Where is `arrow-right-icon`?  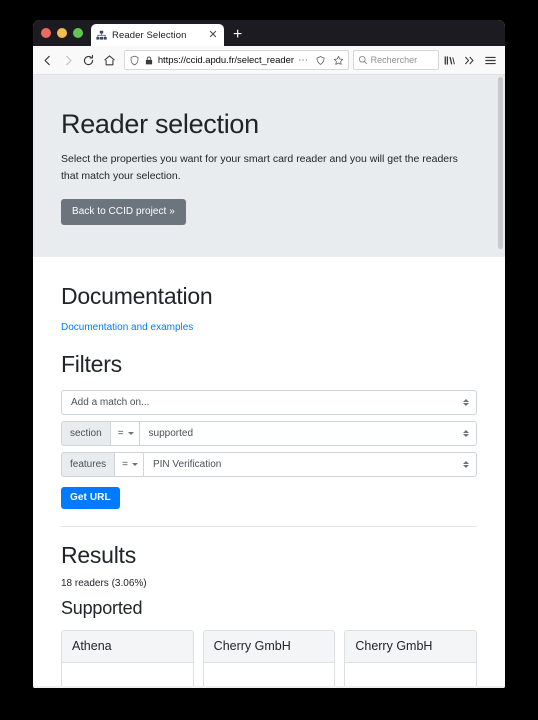
arrow-right-icon is located at coordinates (67, 60).